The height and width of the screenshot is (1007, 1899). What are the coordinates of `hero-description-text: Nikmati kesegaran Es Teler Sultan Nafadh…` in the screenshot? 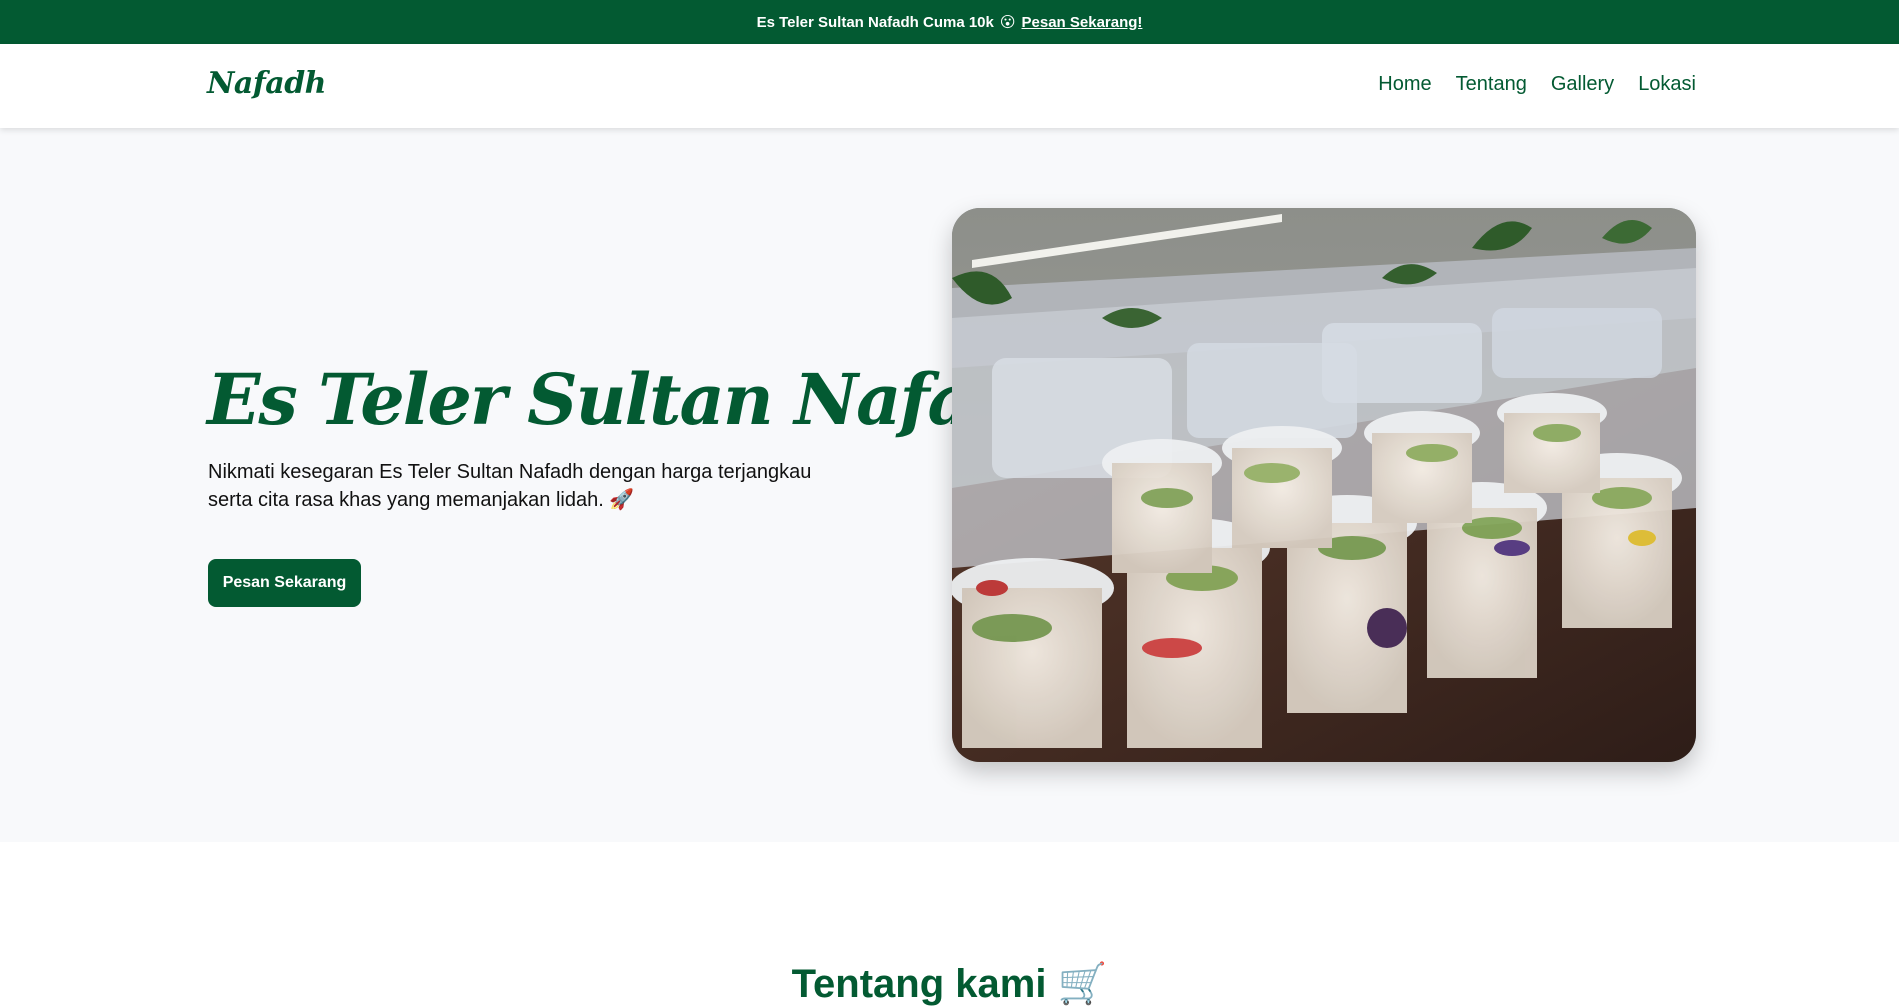 It's located at (510, 486).